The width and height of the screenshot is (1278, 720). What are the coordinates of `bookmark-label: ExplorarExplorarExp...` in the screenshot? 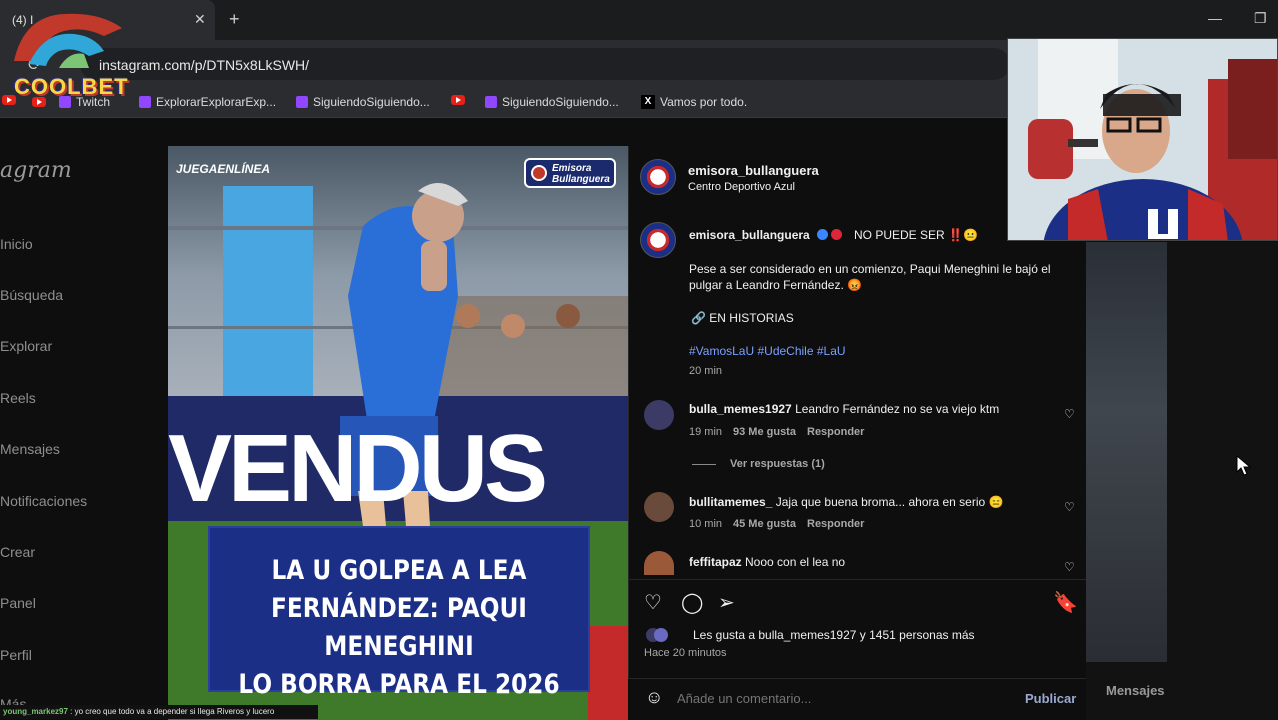 It's located at (216, 102).